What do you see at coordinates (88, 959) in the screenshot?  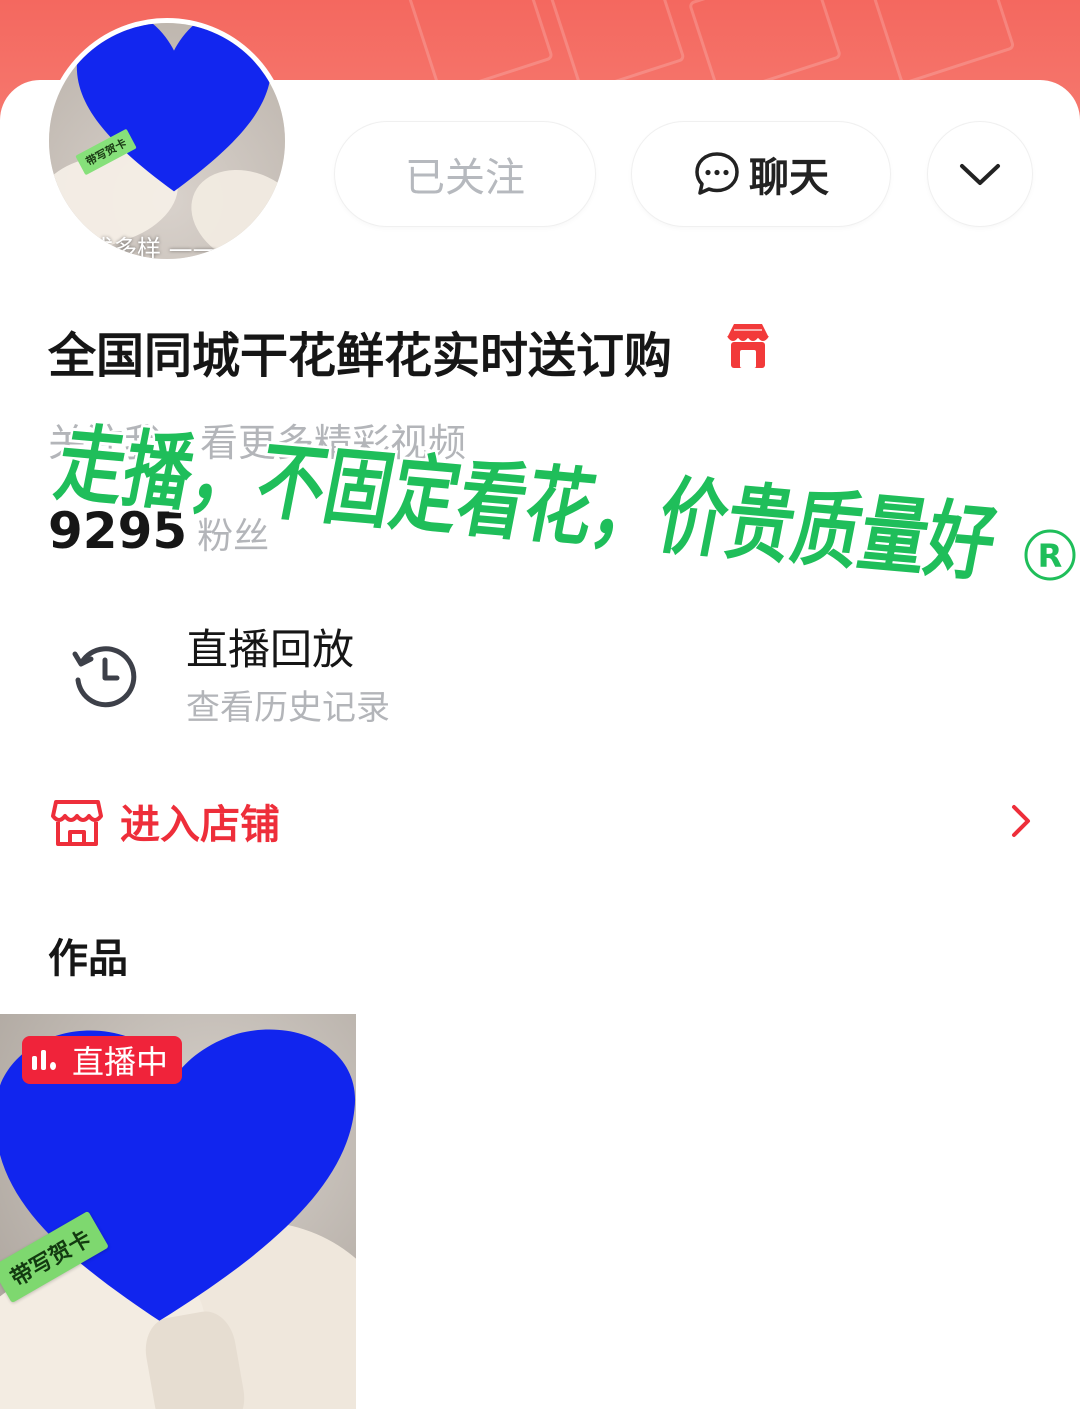 I see `works-section-title: 作品` at bounding box center [88, 959].